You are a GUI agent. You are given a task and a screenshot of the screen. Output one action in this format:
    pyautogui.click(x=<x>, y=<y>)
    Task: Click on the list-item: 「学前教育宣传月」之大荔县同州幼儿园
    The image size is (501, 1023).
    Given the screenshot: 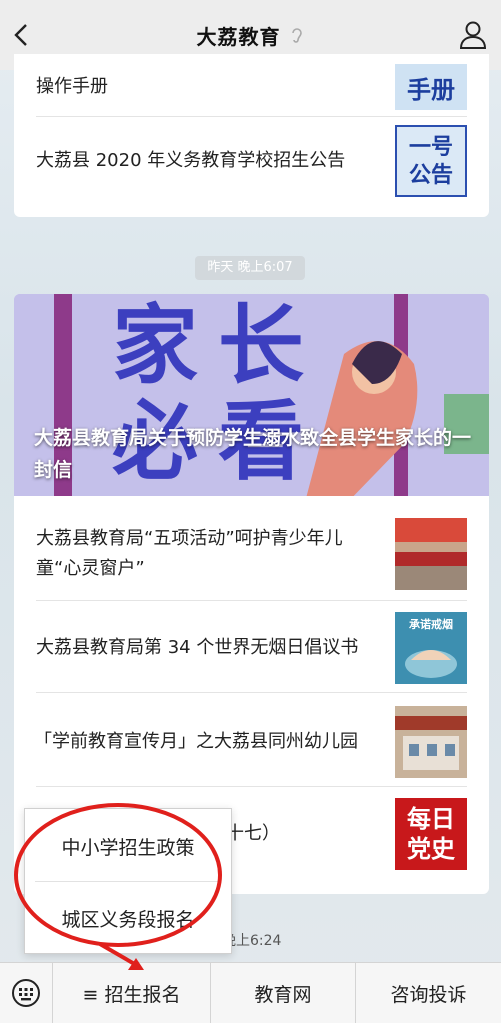 What is the action you would take?
    pyautogui.click(x=250, y=742)
    